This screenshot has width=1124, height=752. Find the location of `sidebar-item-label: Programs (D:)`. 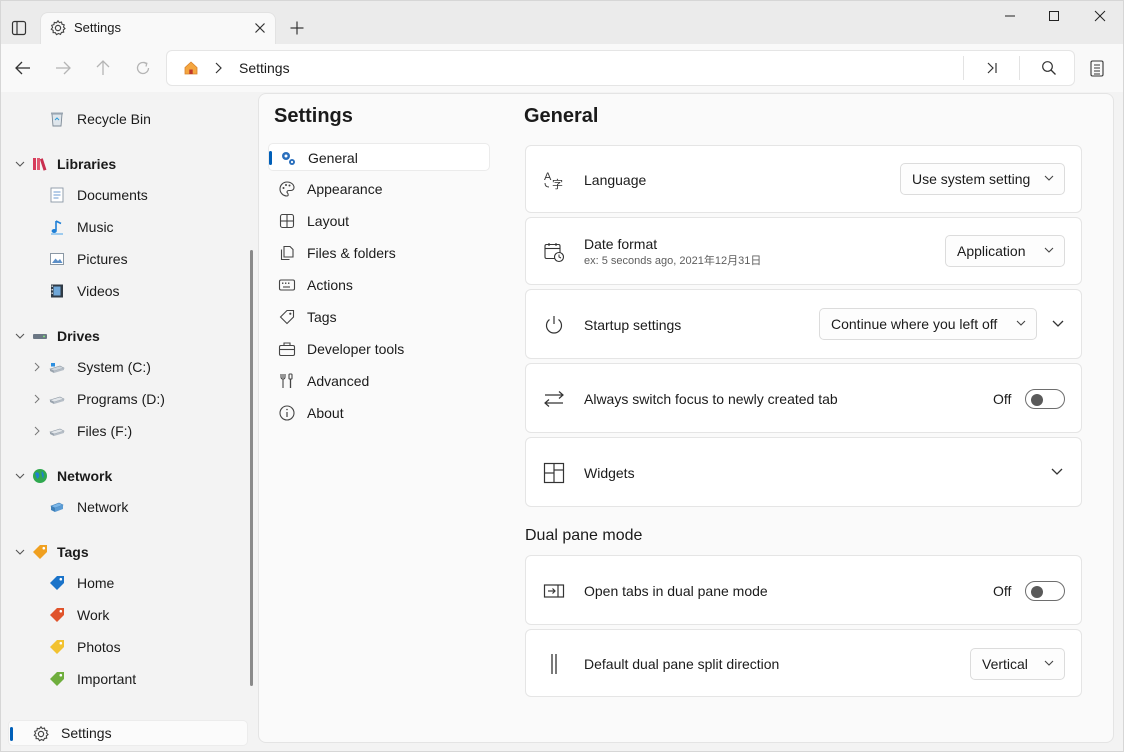

sidebar-item-label: Programs (D:) is located at coordinates (121, 399).